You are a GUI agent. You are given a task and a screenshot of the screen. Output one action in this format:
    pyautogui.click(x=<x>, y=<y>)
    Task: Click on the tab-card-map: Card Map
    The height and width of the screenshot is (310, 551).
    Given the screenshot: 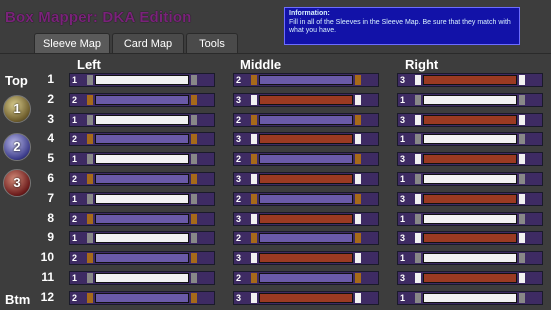 What is the action you would take?
    pyautogui.click(x=148, y=43)
    